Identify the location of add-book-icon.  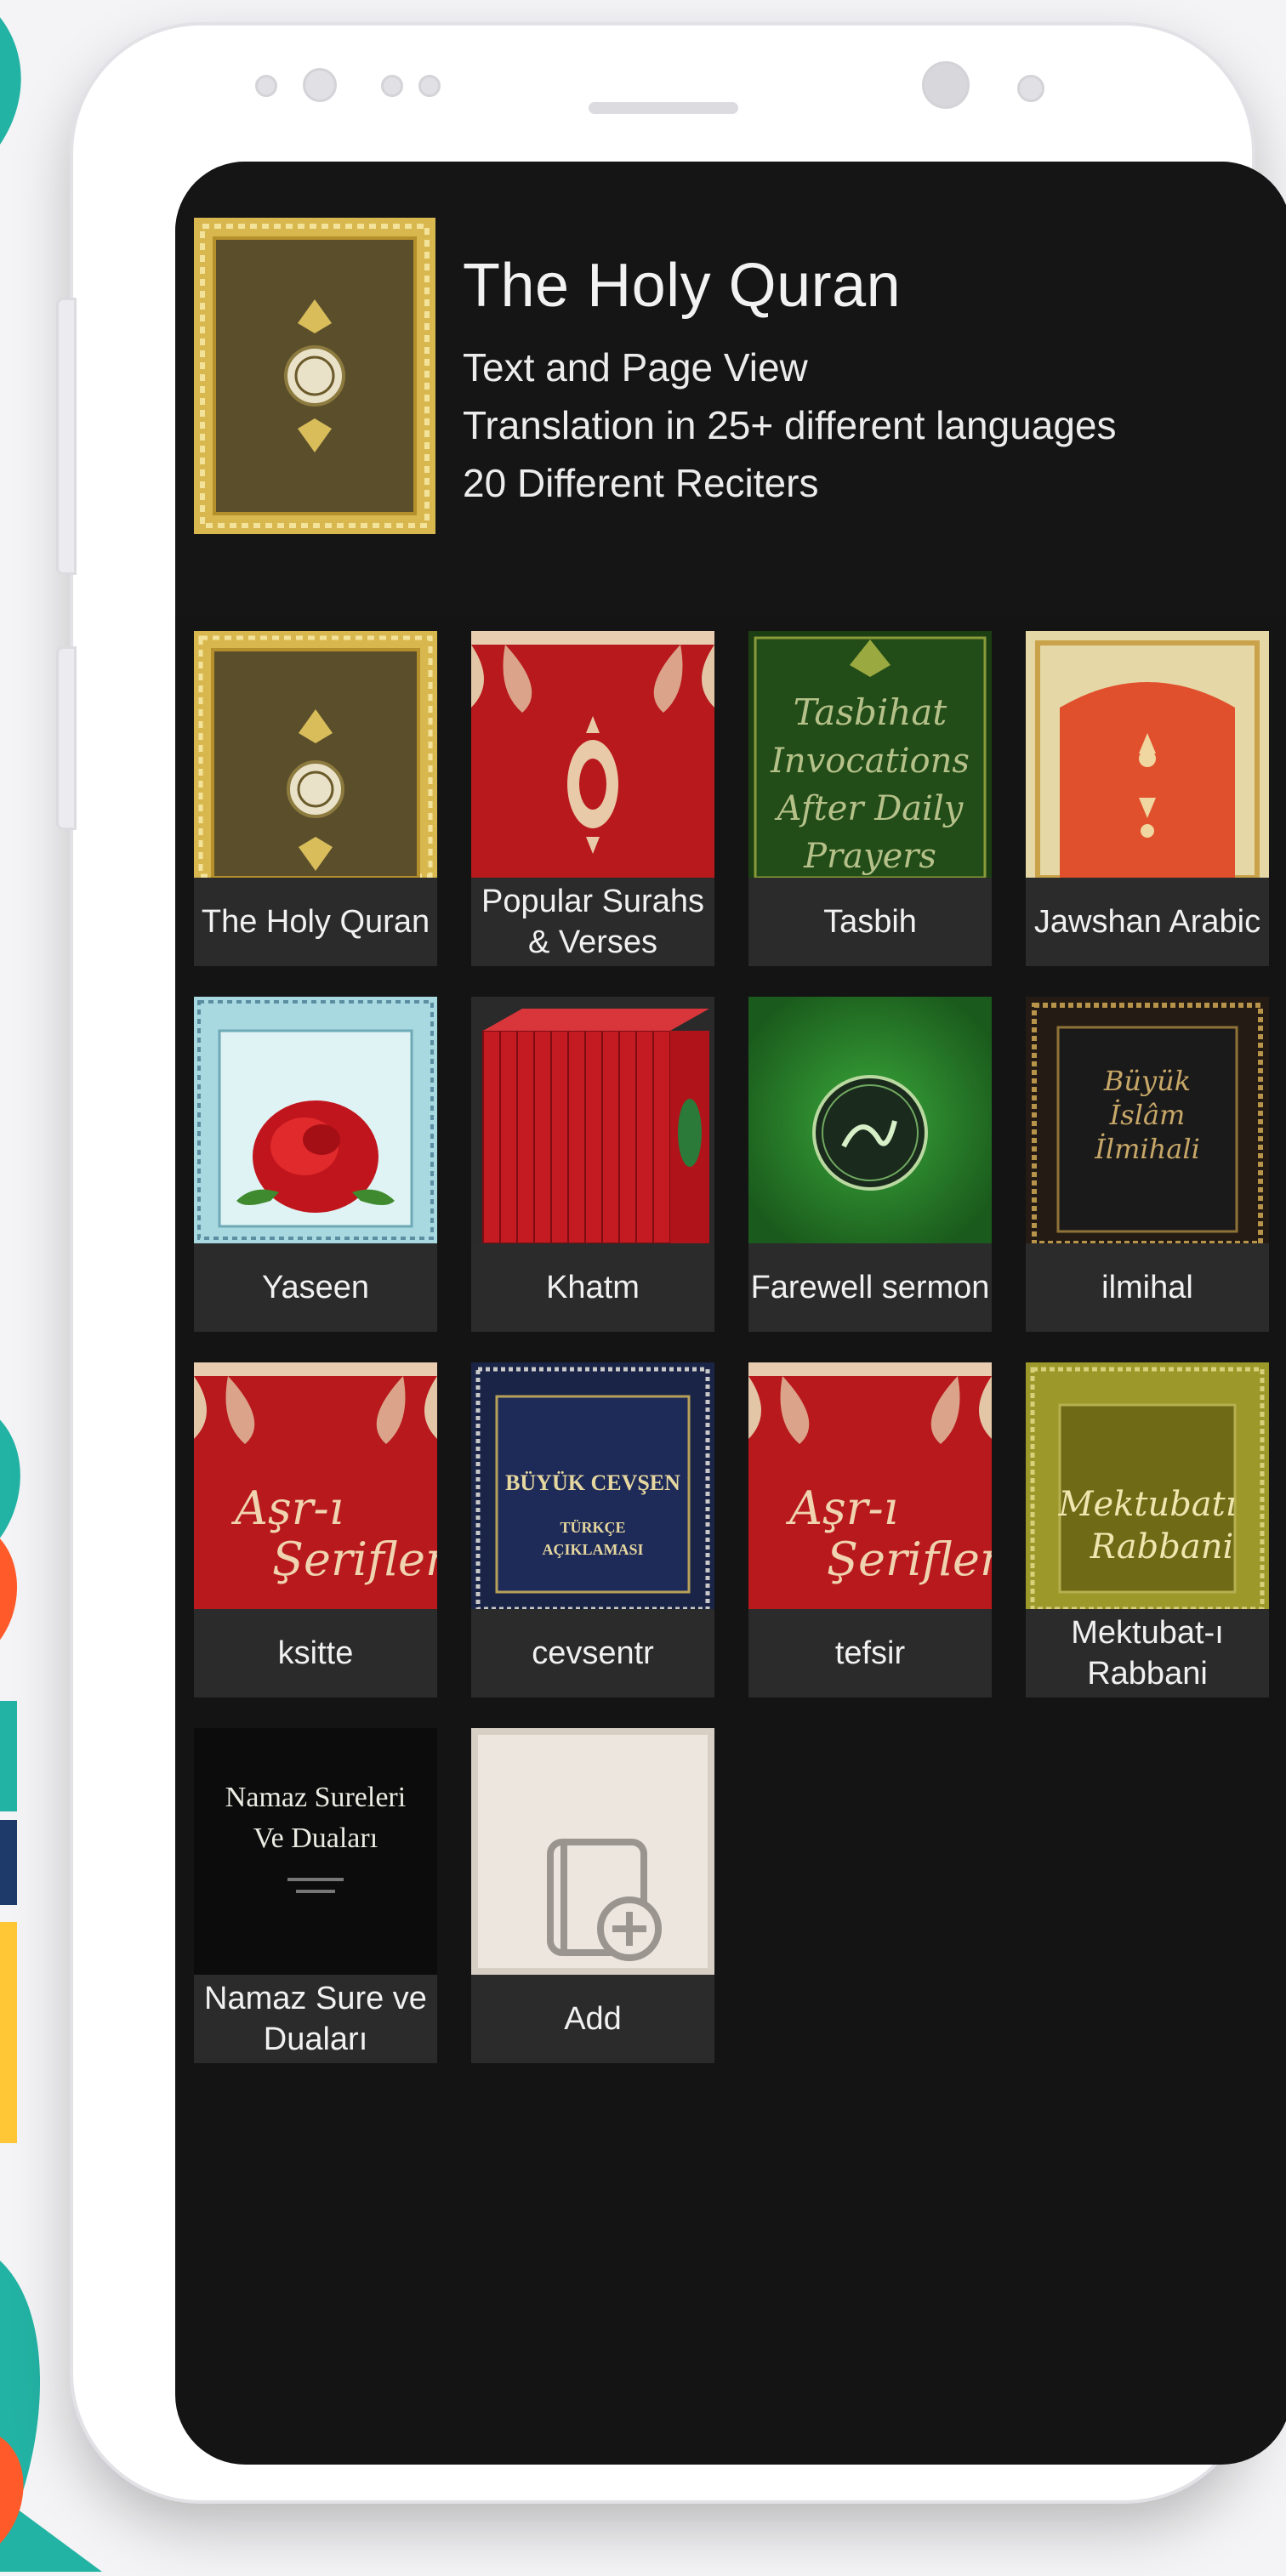
(593, 1851).